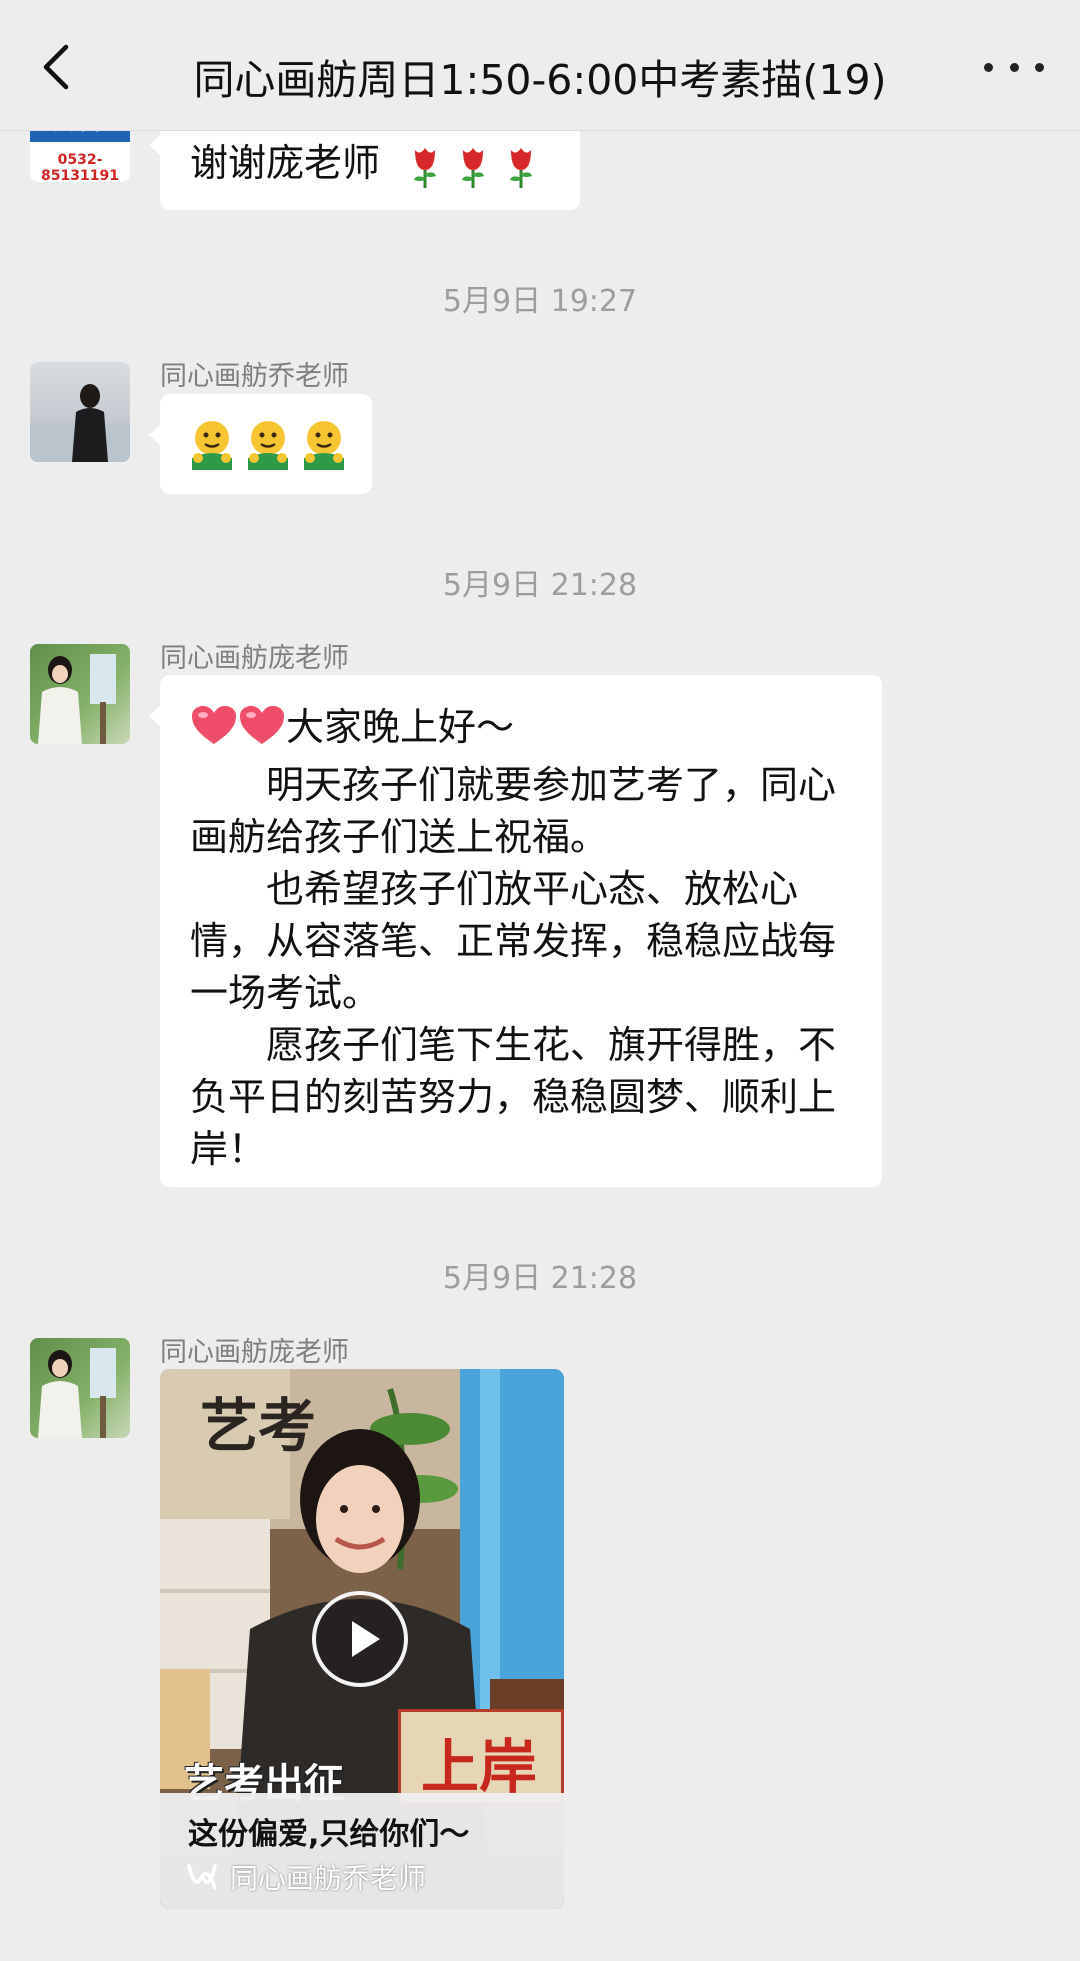  I want to click on chat-header: 同心画舫周日1:50-6:00中考素描(19), so click(540, 65).